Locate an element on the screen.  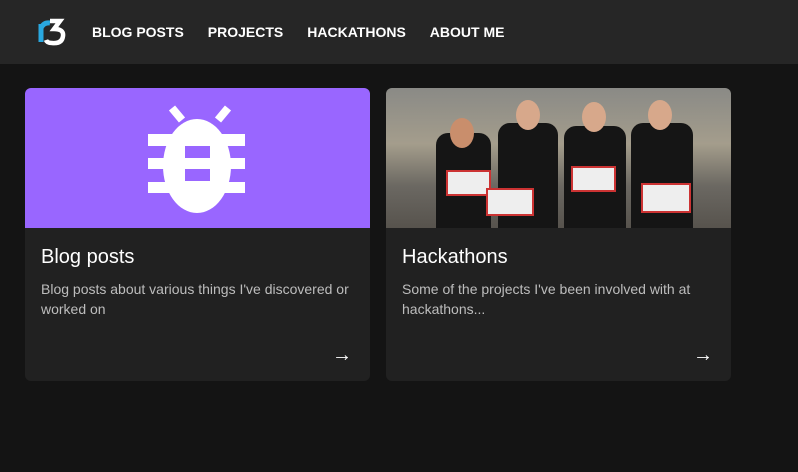
card-banner is located at coordinates (197, 158).